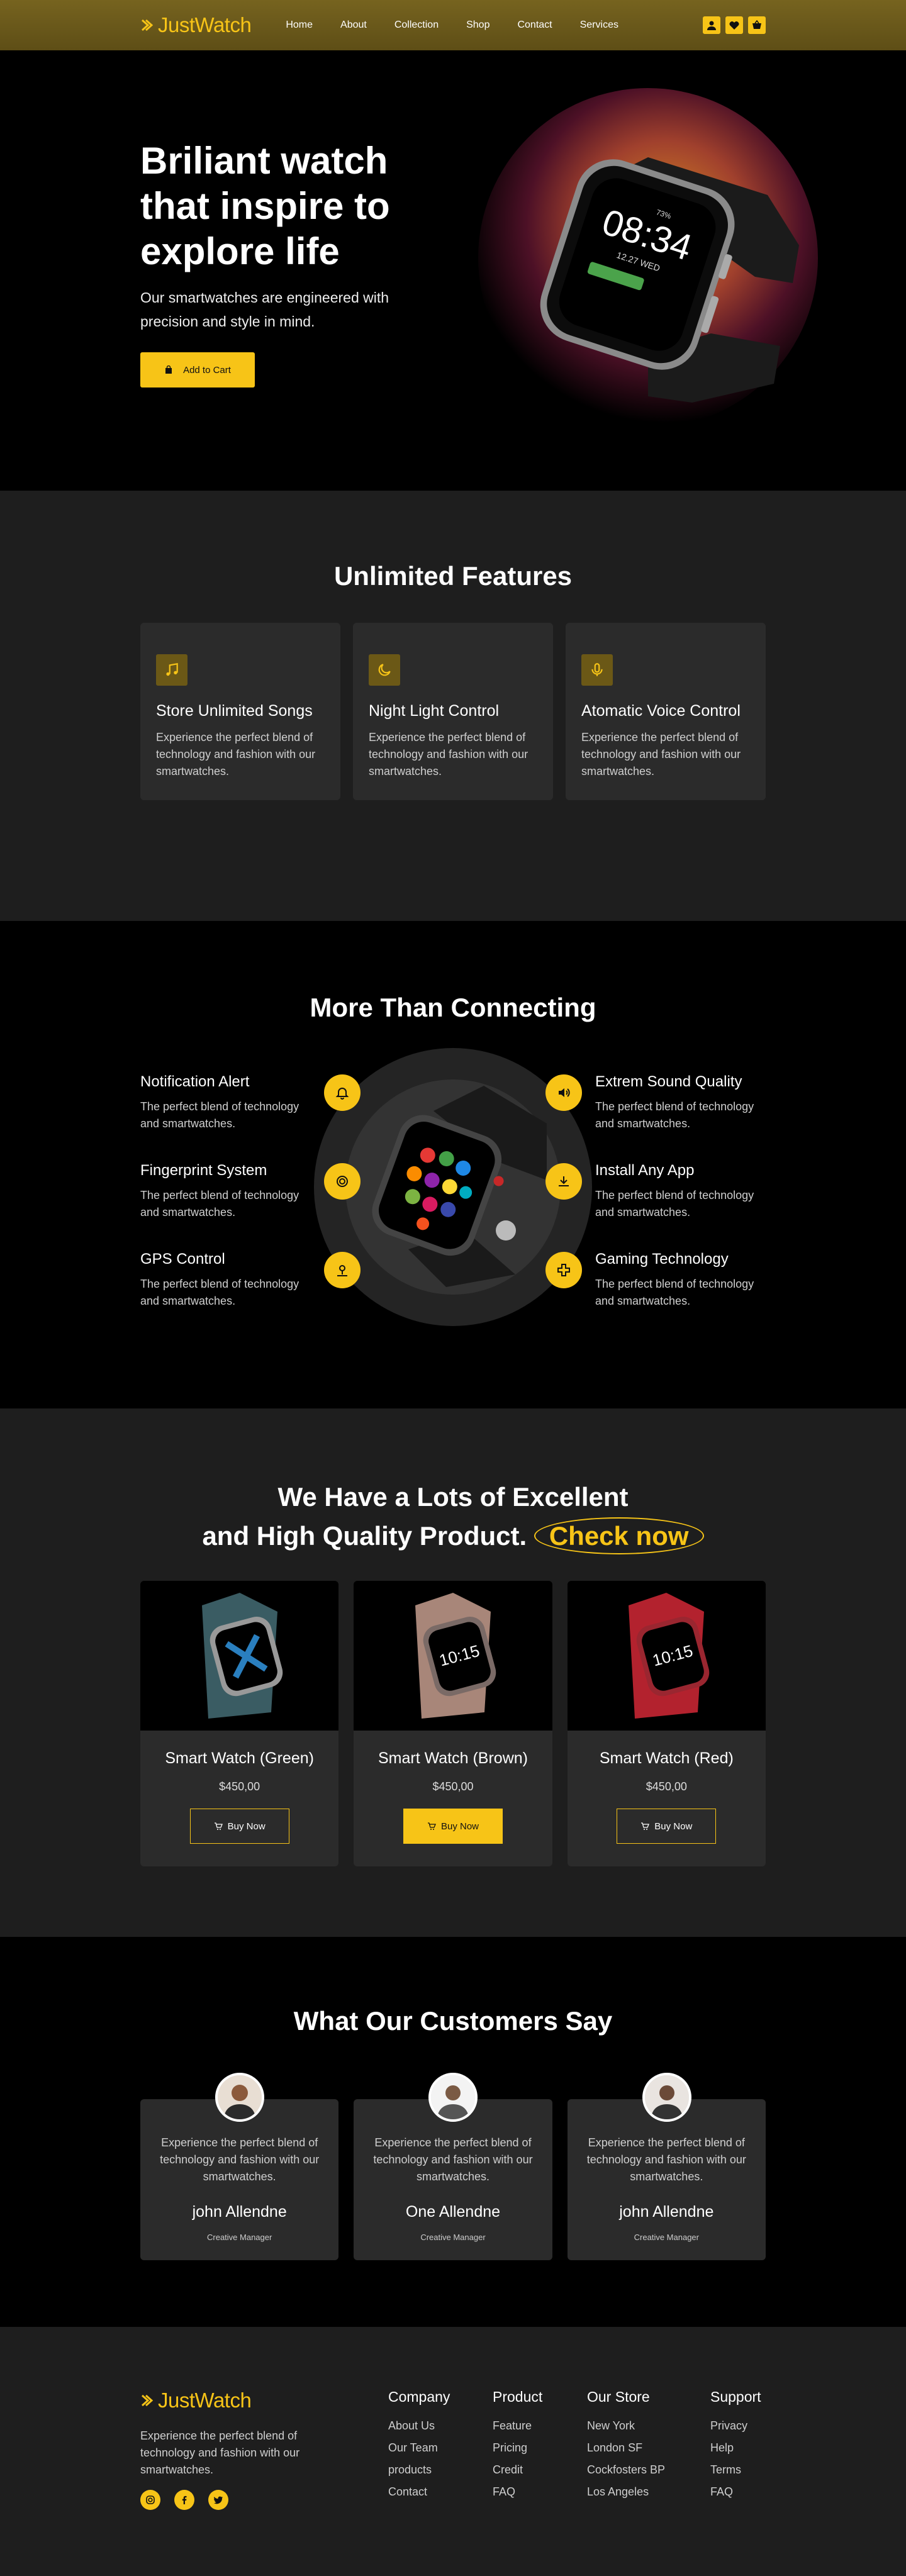 This screenshot has height=2576, width=906. Describe the element at coordinates (440, 2492) in the screenshot. I see `footer-link: Contact` at that location.